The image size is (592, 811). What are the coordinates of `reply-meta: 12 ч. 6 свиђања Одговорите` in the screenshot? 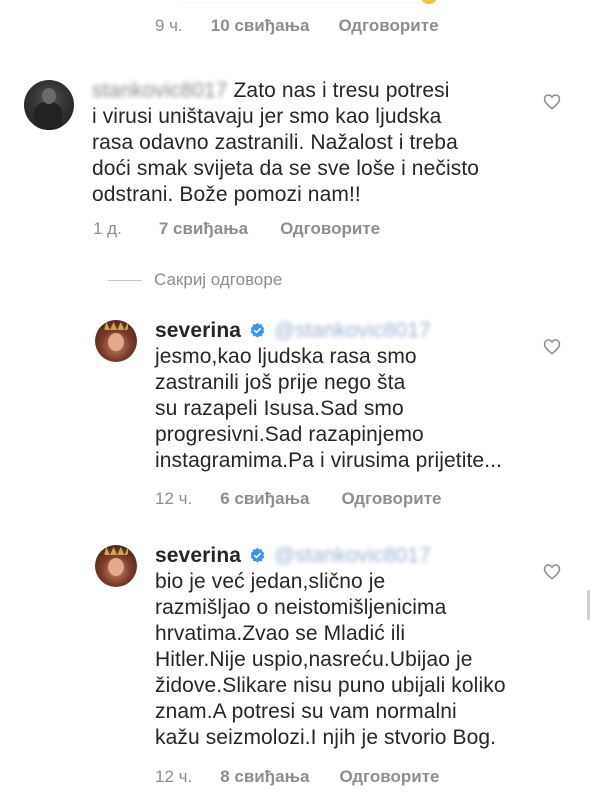 It's located at (298, 499).